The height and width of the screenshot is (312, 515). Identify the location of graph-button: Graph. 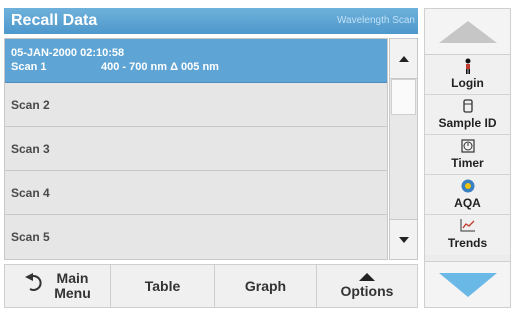
(266, 286).